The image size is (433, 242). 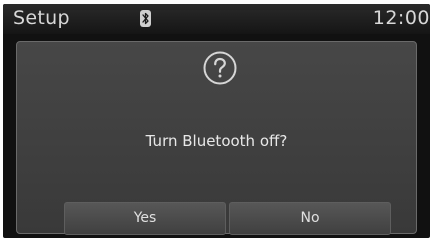 I want to click on no-button: No, so click(x=310, y=218).